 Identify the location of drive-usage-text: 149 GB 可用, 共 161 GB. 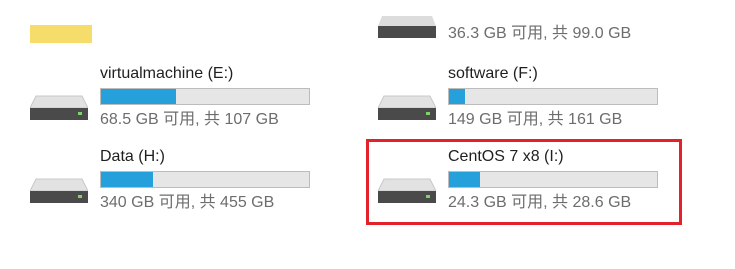
(535, 119).